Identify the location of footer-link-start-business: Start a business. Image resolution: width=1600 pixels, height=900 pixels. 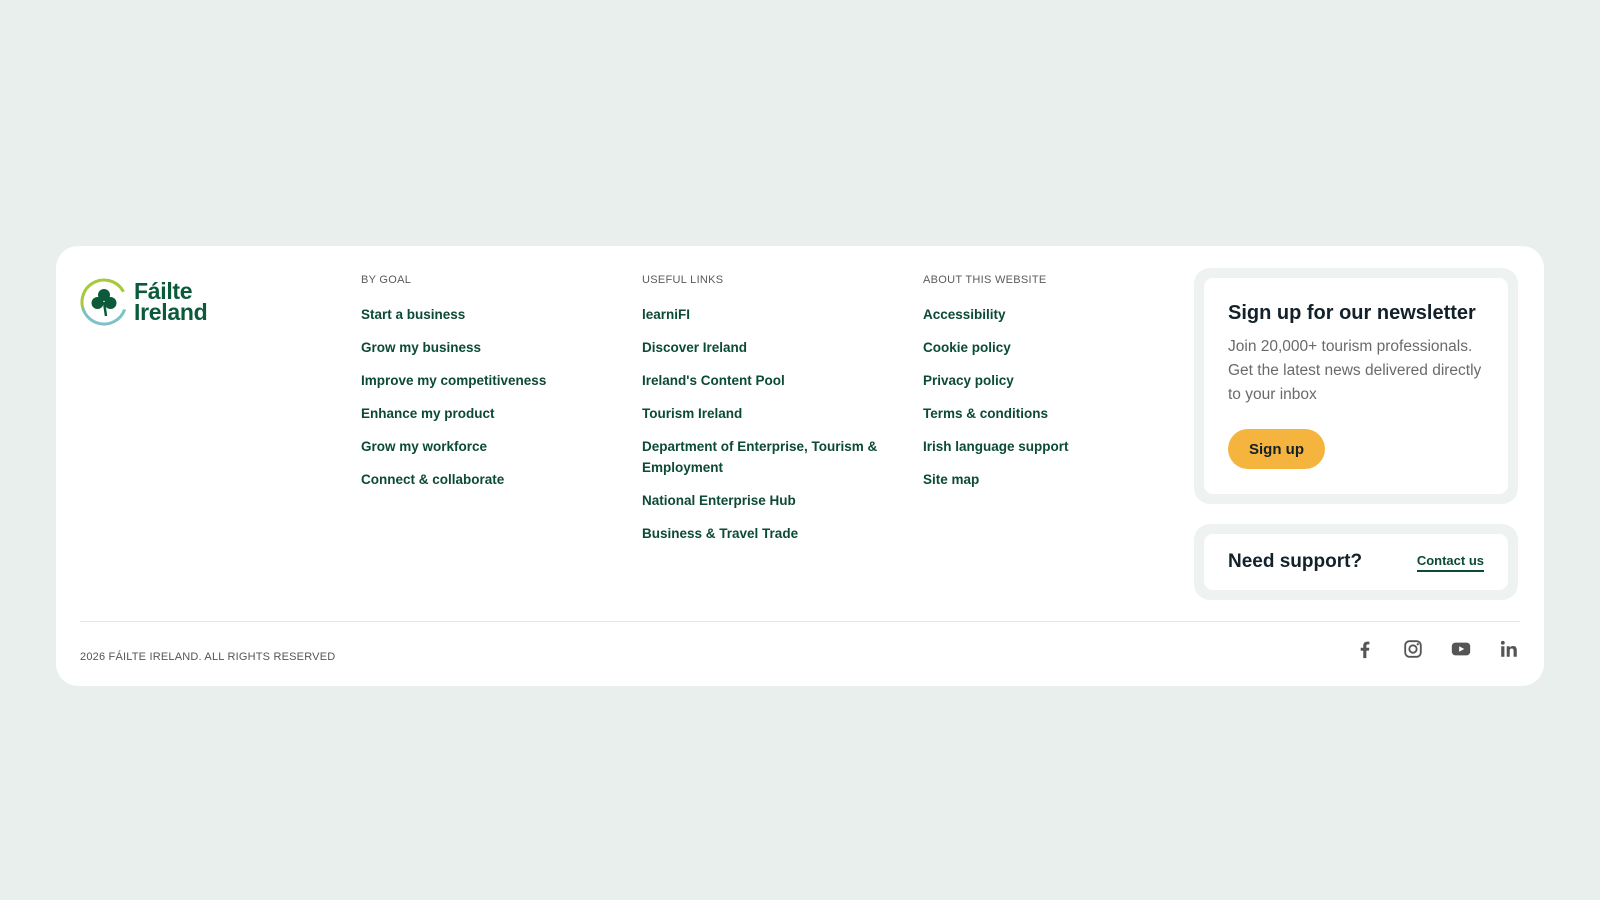
(413, 314).